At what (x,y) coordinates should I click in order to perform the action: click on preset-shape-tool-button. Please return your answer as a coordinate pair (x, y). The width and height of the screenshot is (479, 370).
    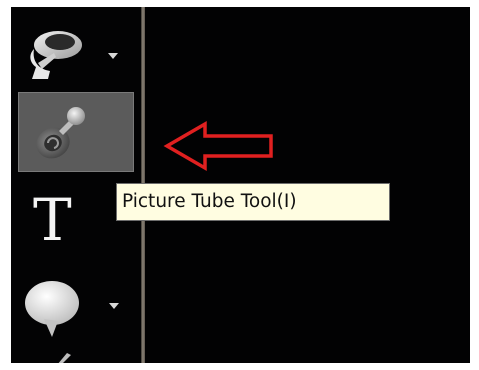
    Looking at the image, I should click on (72, 309).